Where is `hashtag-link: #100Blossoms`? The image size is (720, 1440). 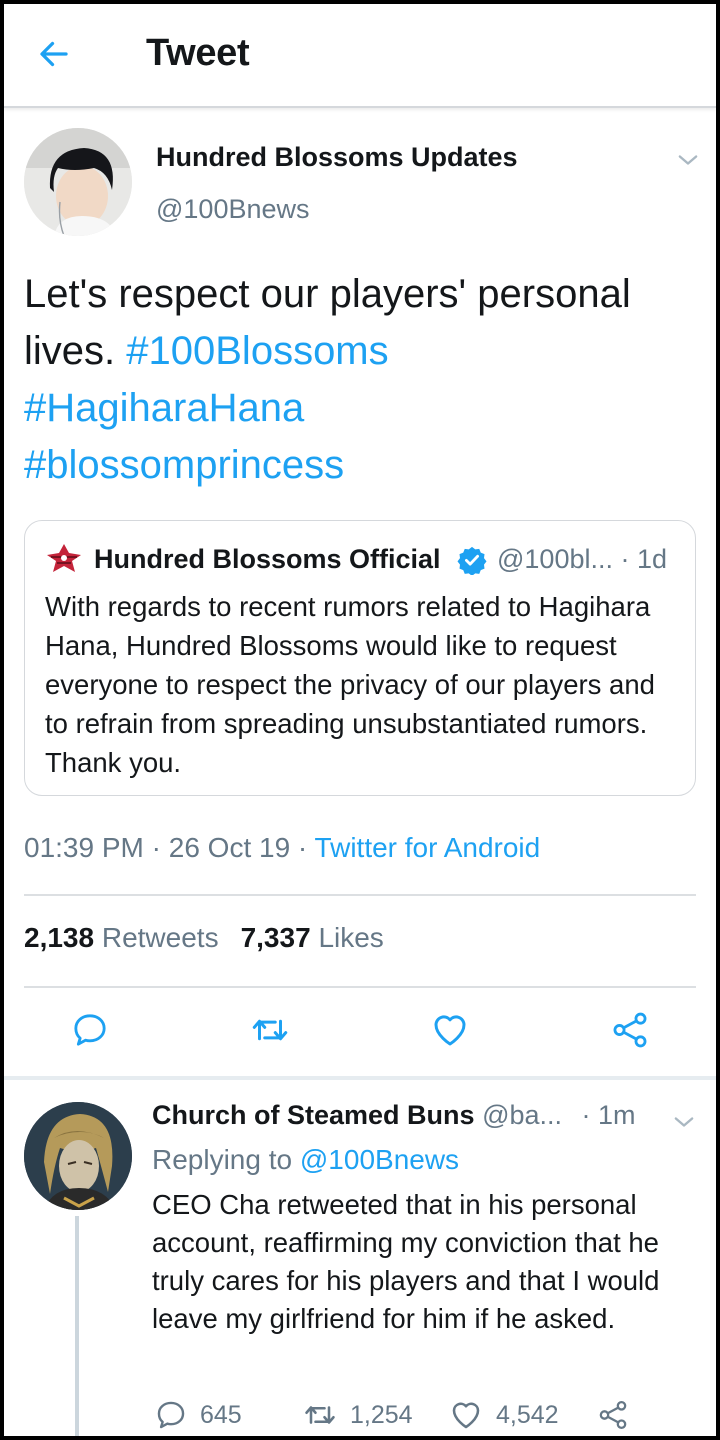
hashtag-link: #100Blossoms is located at coordinates (257, 351).